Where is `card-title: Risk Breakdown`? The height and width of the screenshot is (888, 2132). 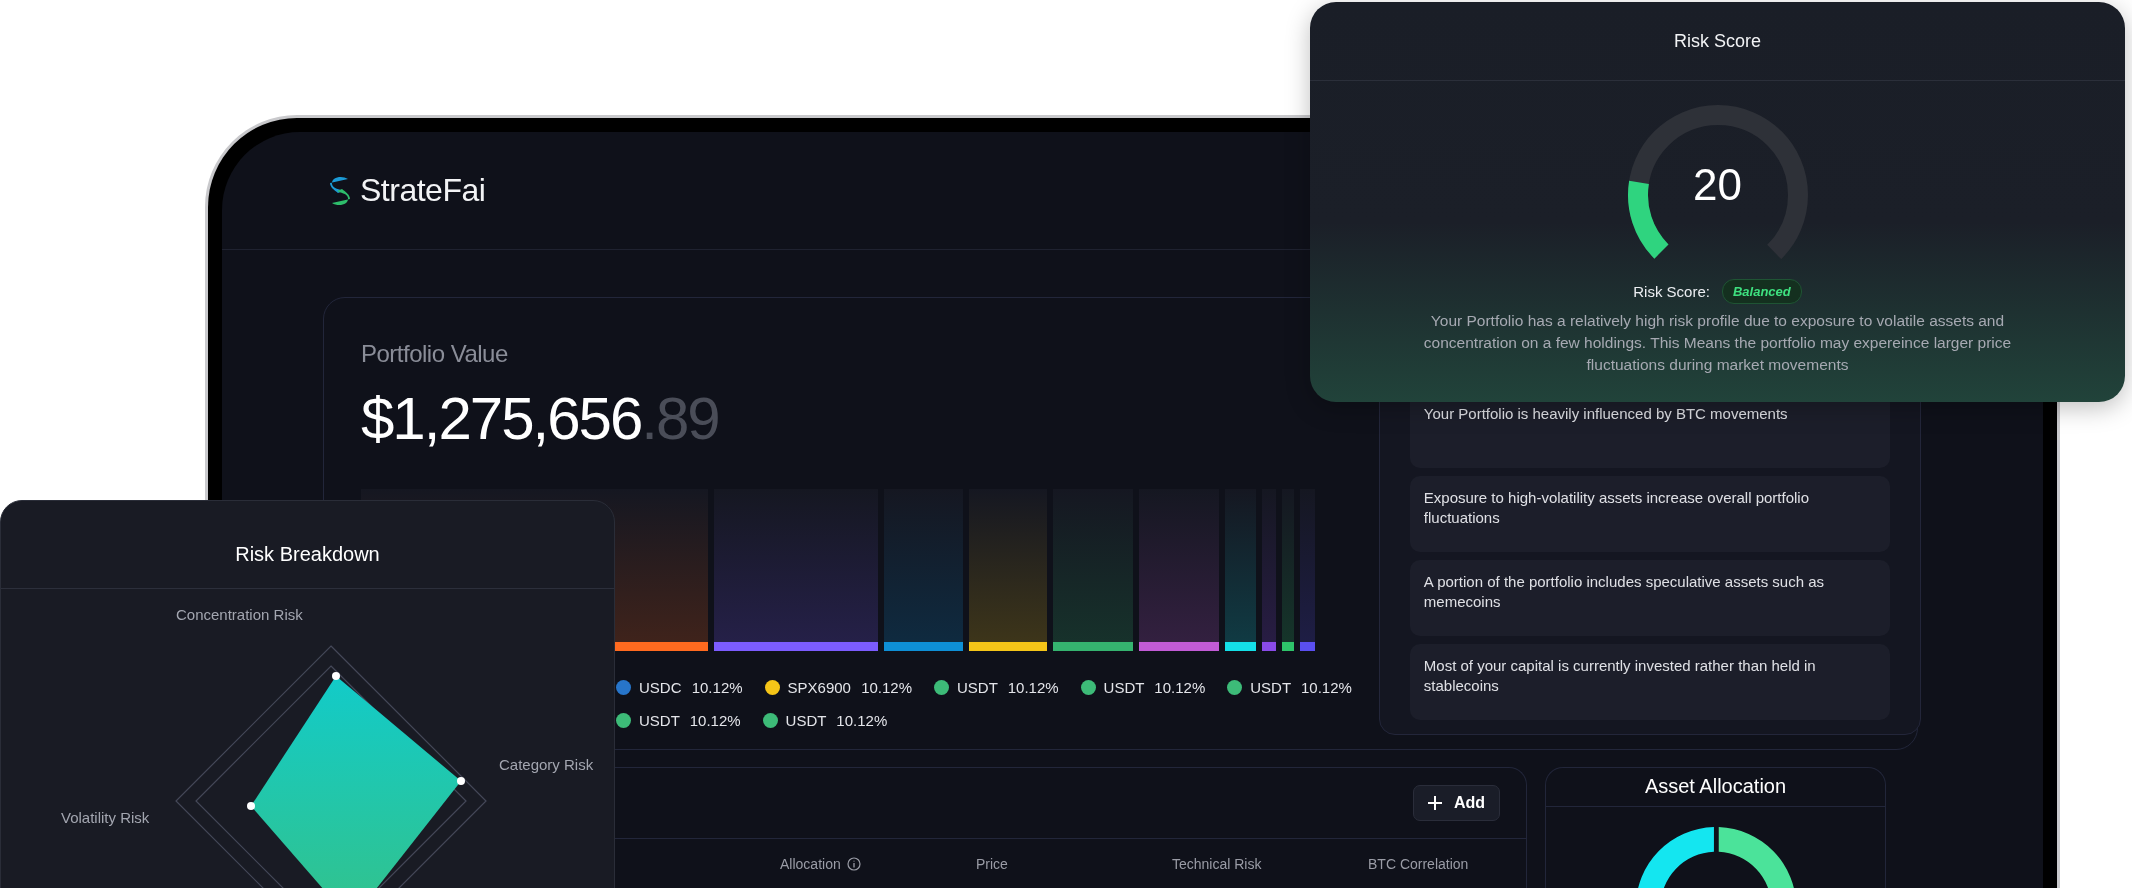 card-title: Risk Breakdown is located at coordinates (307, 545).